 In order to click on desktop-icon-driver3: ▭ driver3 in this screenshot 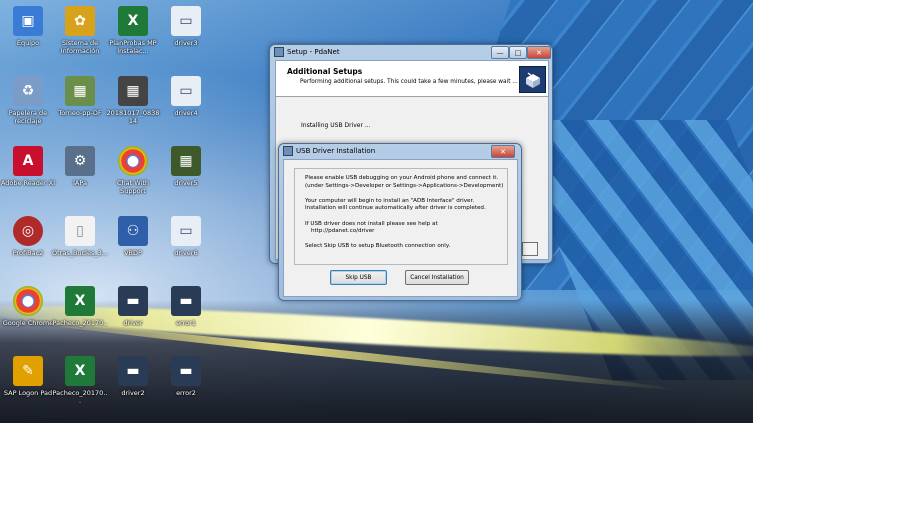, I will do `click(186, 26)`.